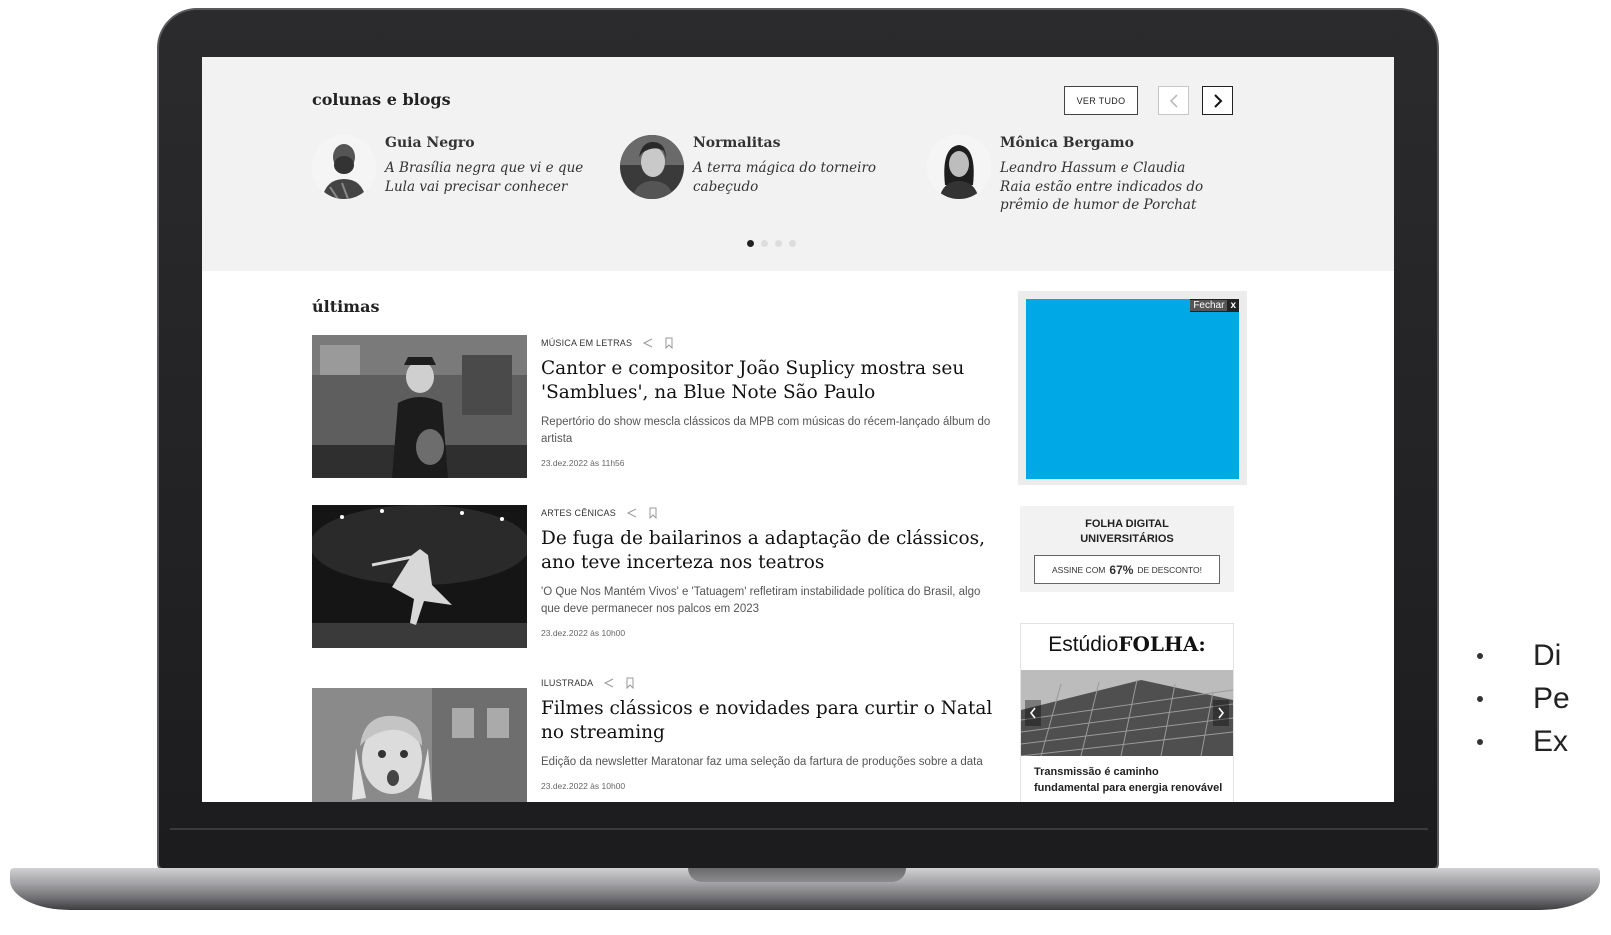 The image size is (1611, 935). Describe the element at coordinates (586, 343) in the screenshot. I see `article-section: MÚSICA EM LETRAS` at that location.